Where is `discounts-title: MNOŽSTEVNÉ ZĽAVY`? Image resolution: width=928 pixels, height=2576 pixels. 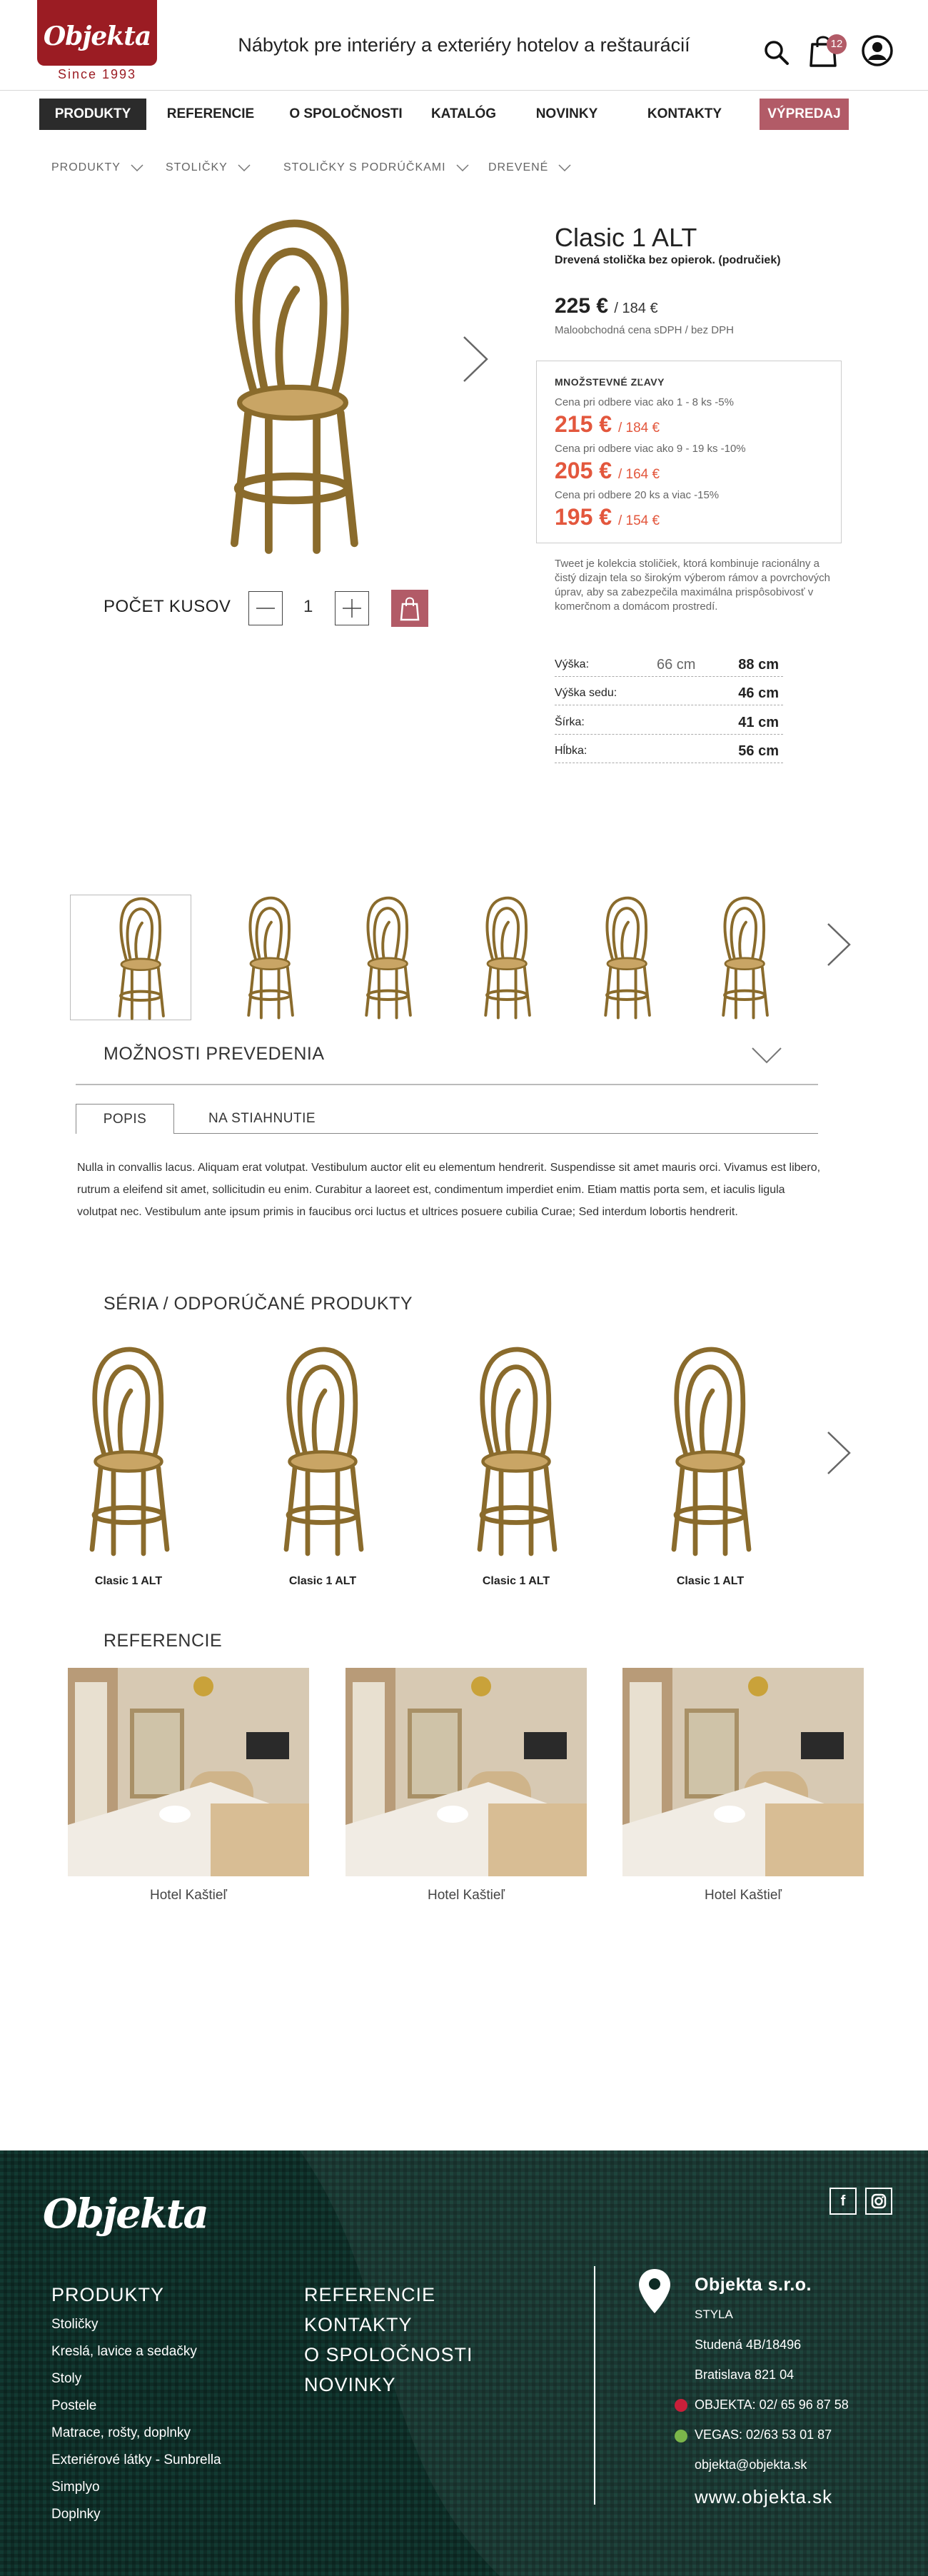 discounts-title: MNOŽSTEVNÉ ZĽAVY is located at coordinates (610, 382).